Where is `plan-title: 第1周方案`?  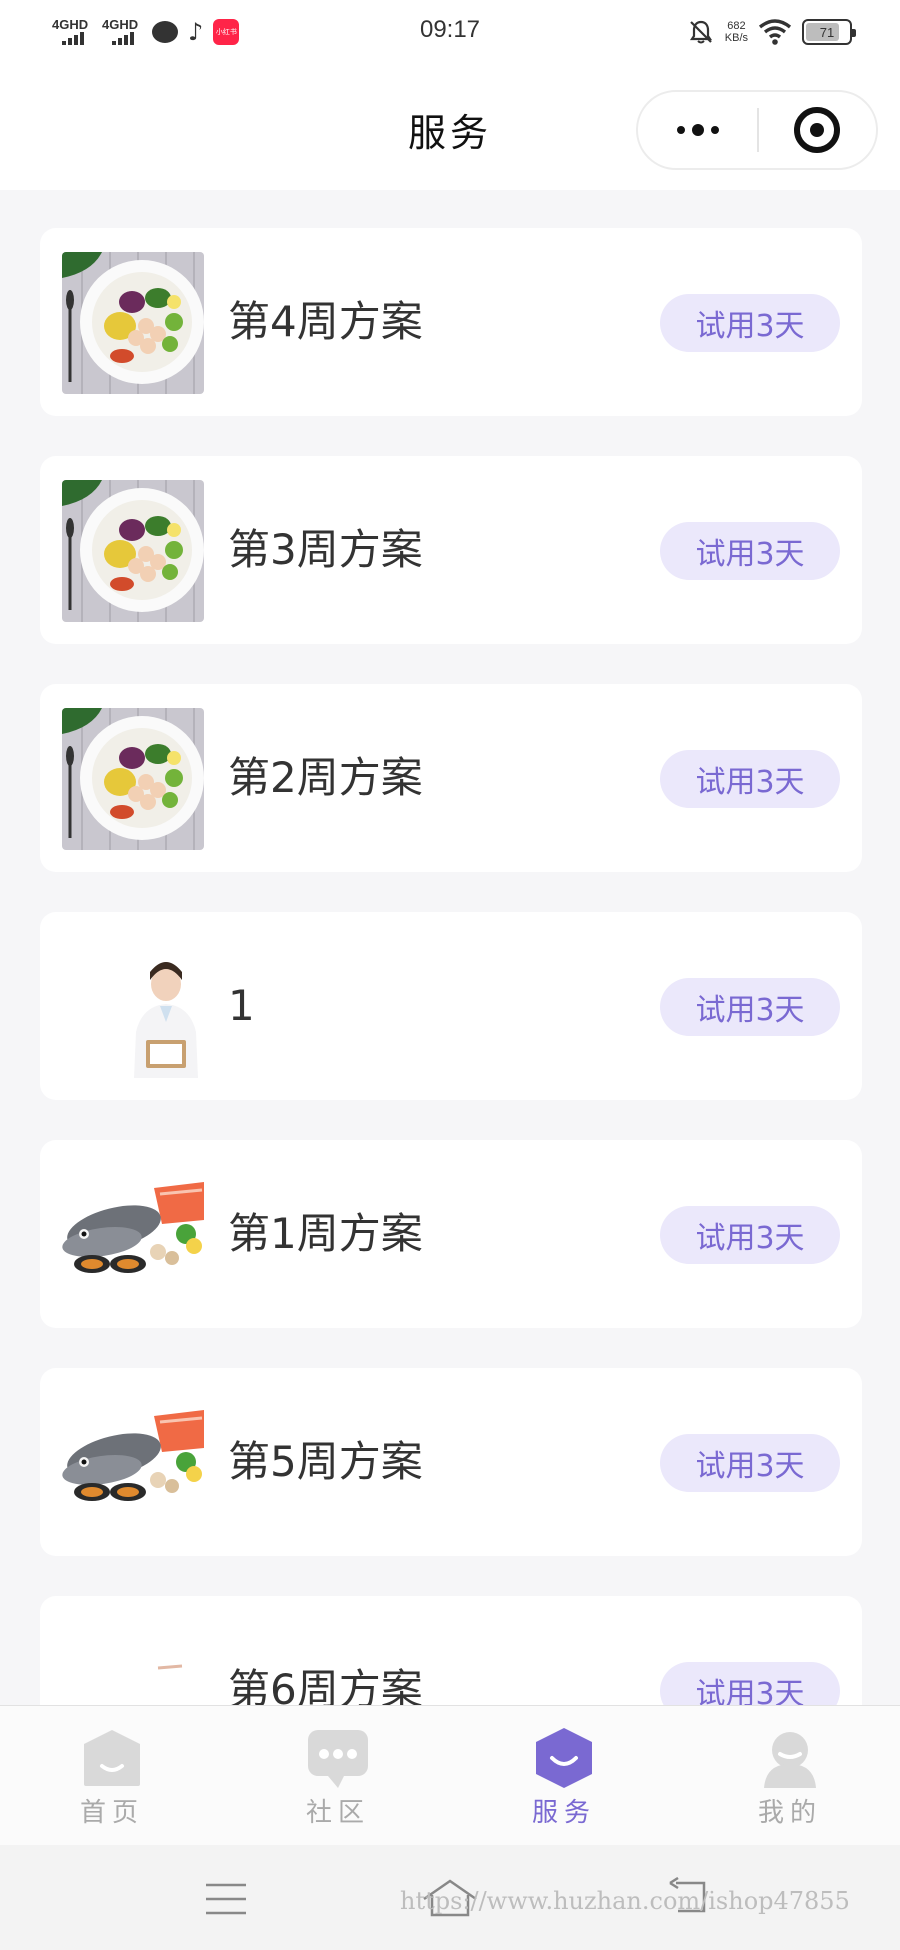 plan-title: 第1周方案 is located at coordinates (325, 1233).